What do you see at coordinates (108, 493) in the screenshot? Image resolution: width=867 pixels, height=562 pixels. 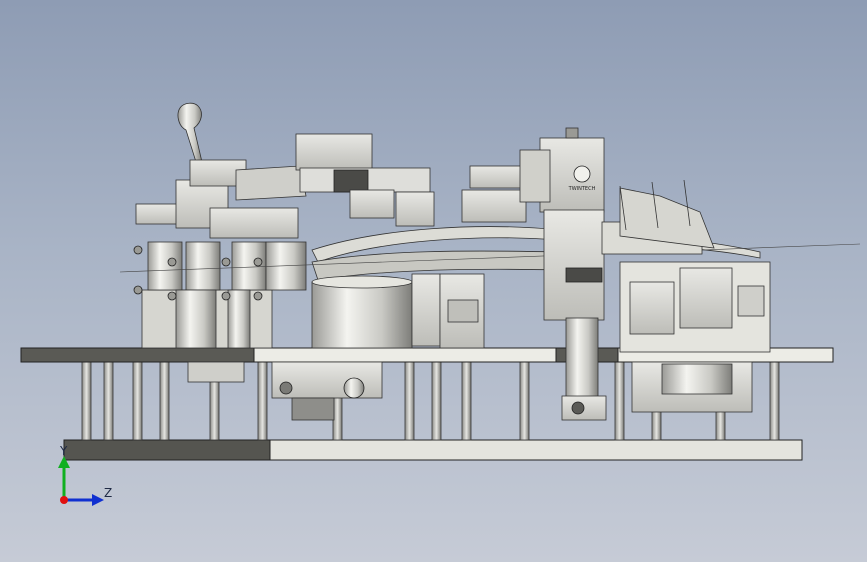 I see `triad-z-label: Z` at bounding box center [108, 493].